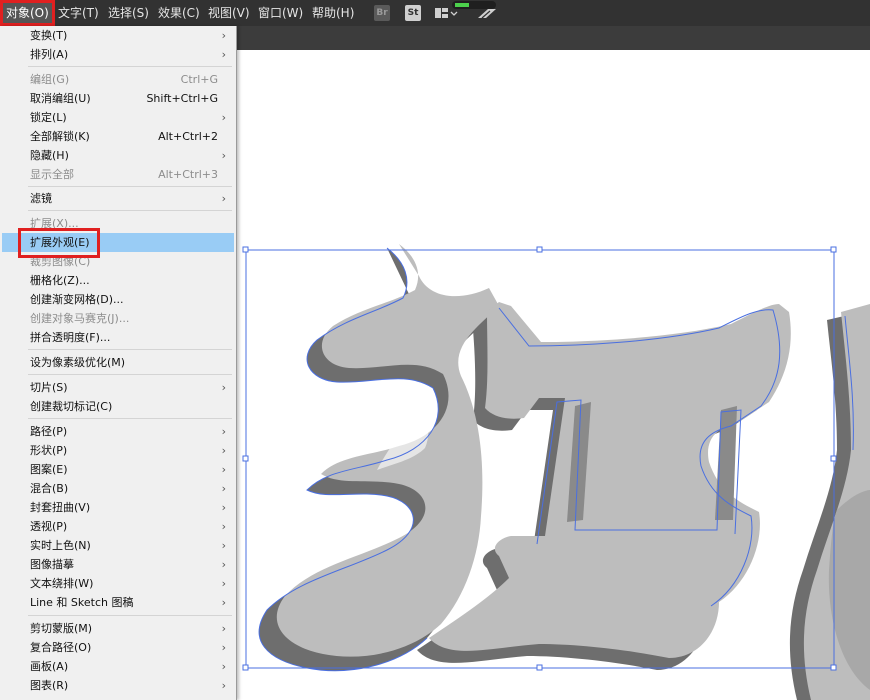  Describe the element at coordinates (49, 387) in the screenshot. I see `menu-item-label: 切片(S)` at that location.